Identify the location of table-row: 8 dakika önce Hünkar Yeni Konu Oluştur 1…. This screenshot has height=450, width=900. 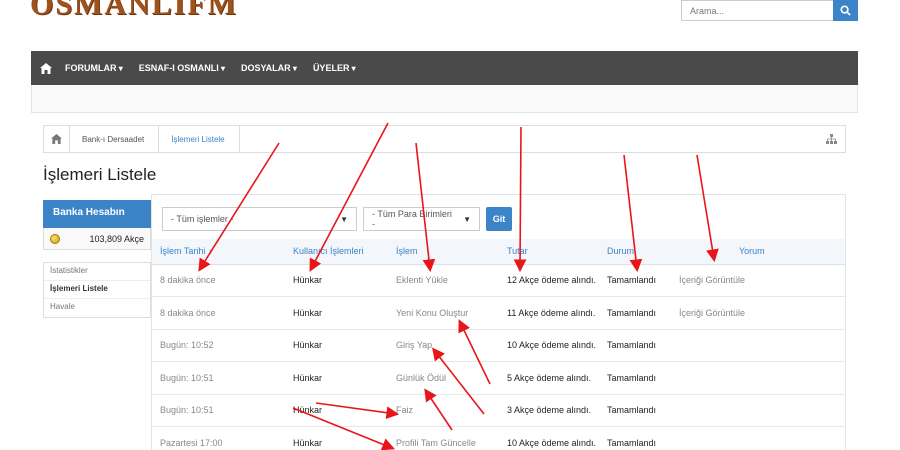
(498, 313).